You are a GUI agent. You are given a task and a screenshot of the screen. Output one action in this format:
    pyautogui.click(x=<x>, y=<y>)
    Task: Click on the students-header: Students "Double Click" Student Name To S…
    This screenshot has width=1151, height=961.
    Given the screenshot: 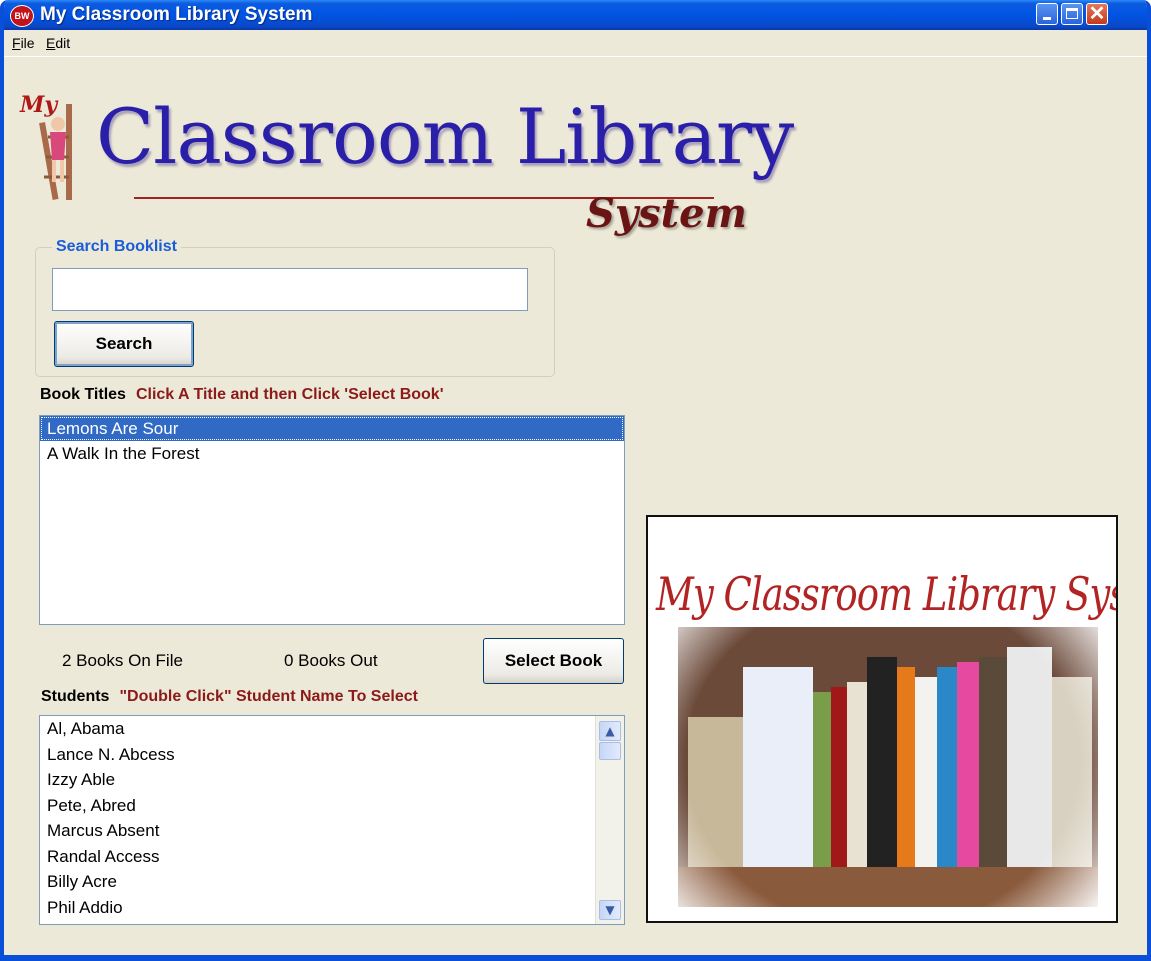 What is the action you would take?
    pyautogui.click(x=229, y=697)
    